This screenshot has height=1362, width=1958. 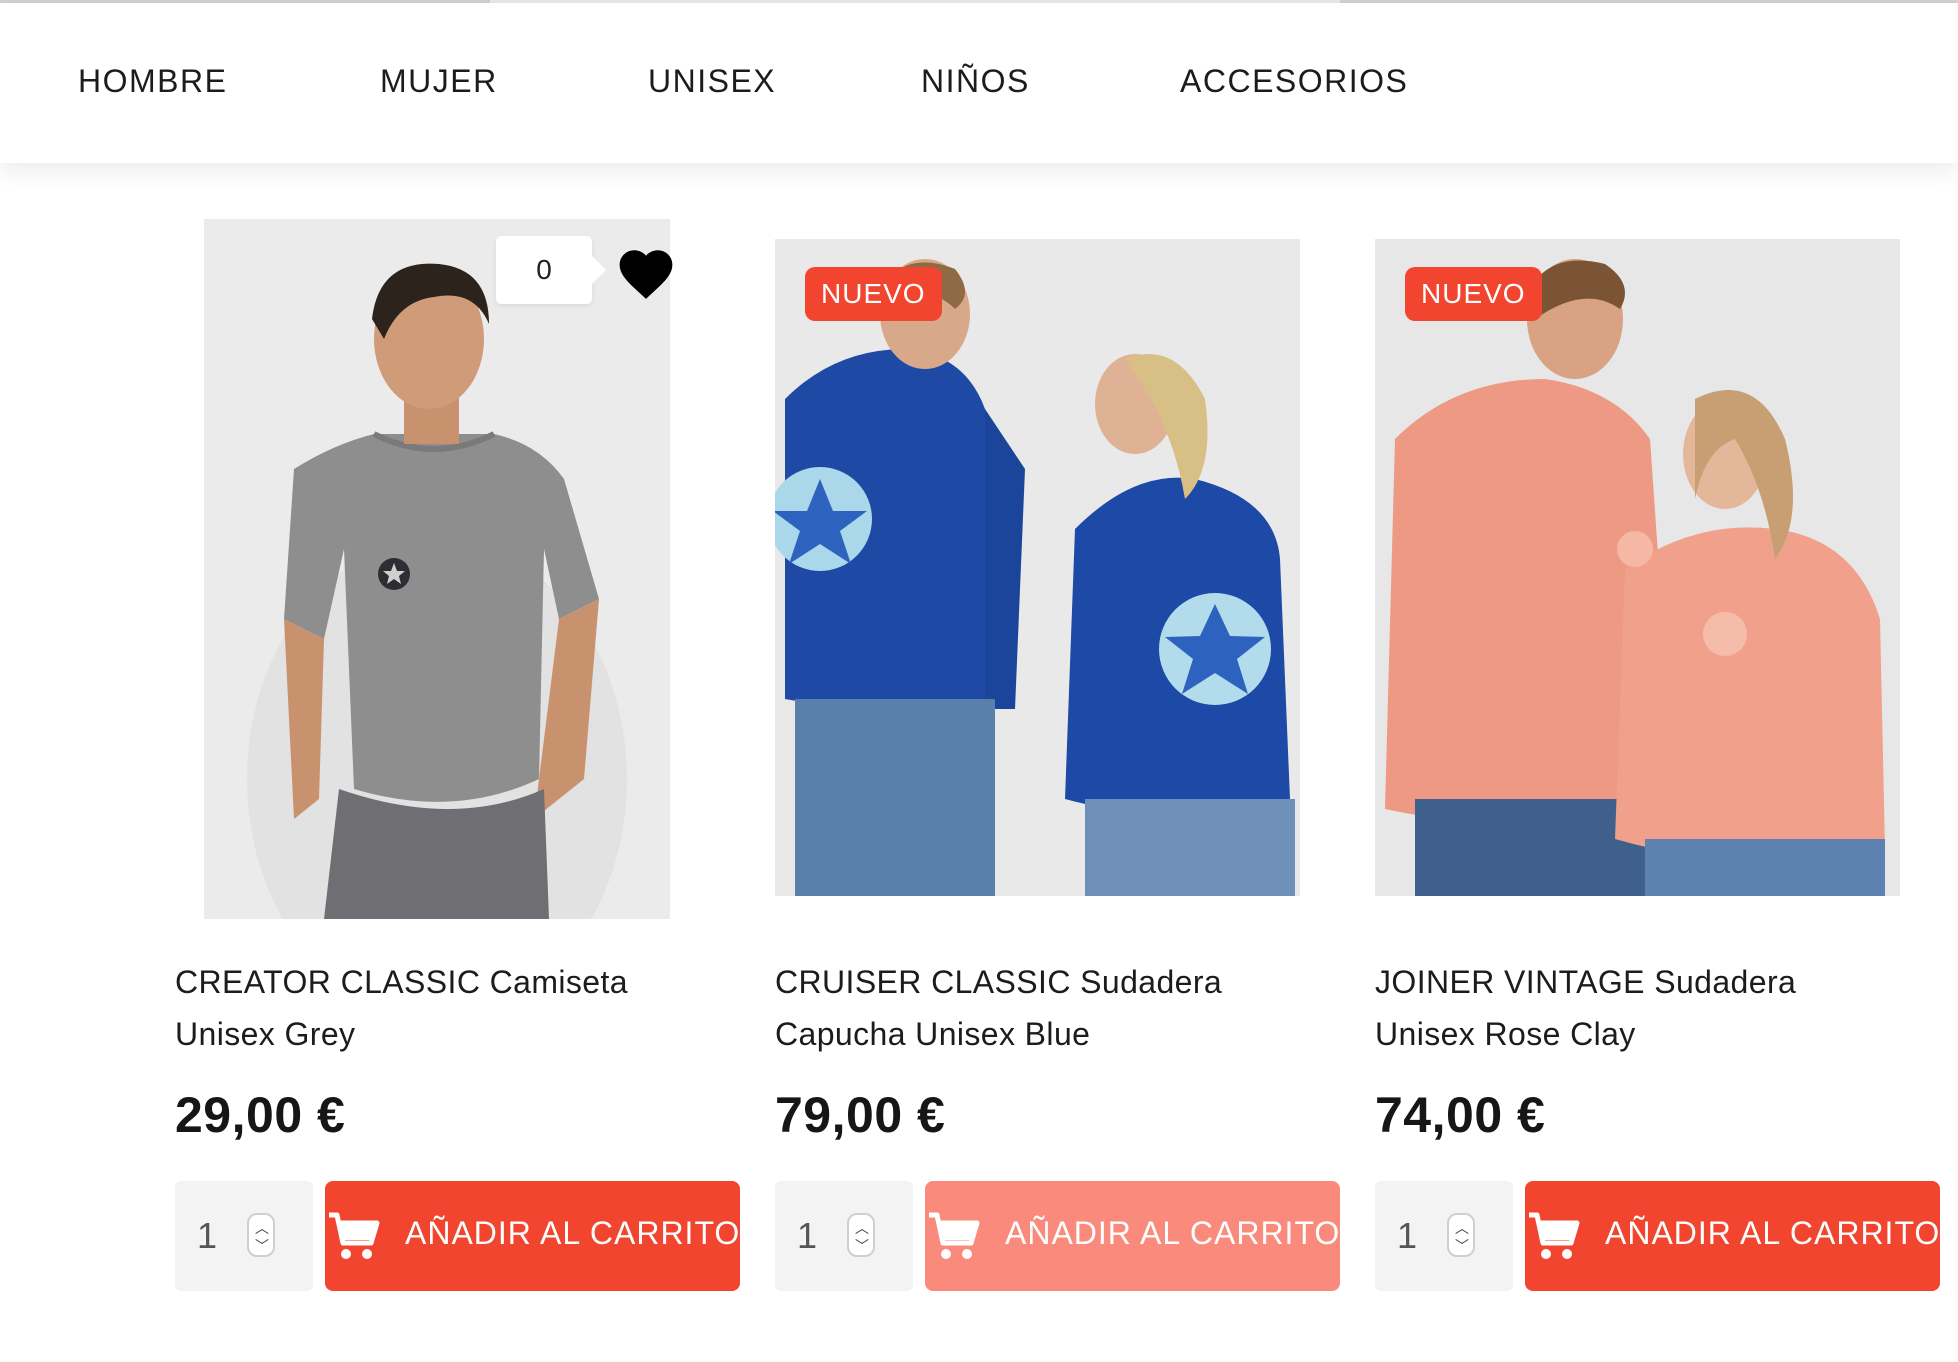 I want to click on product-price: 29,00 €, so click(x=260, y=1115).